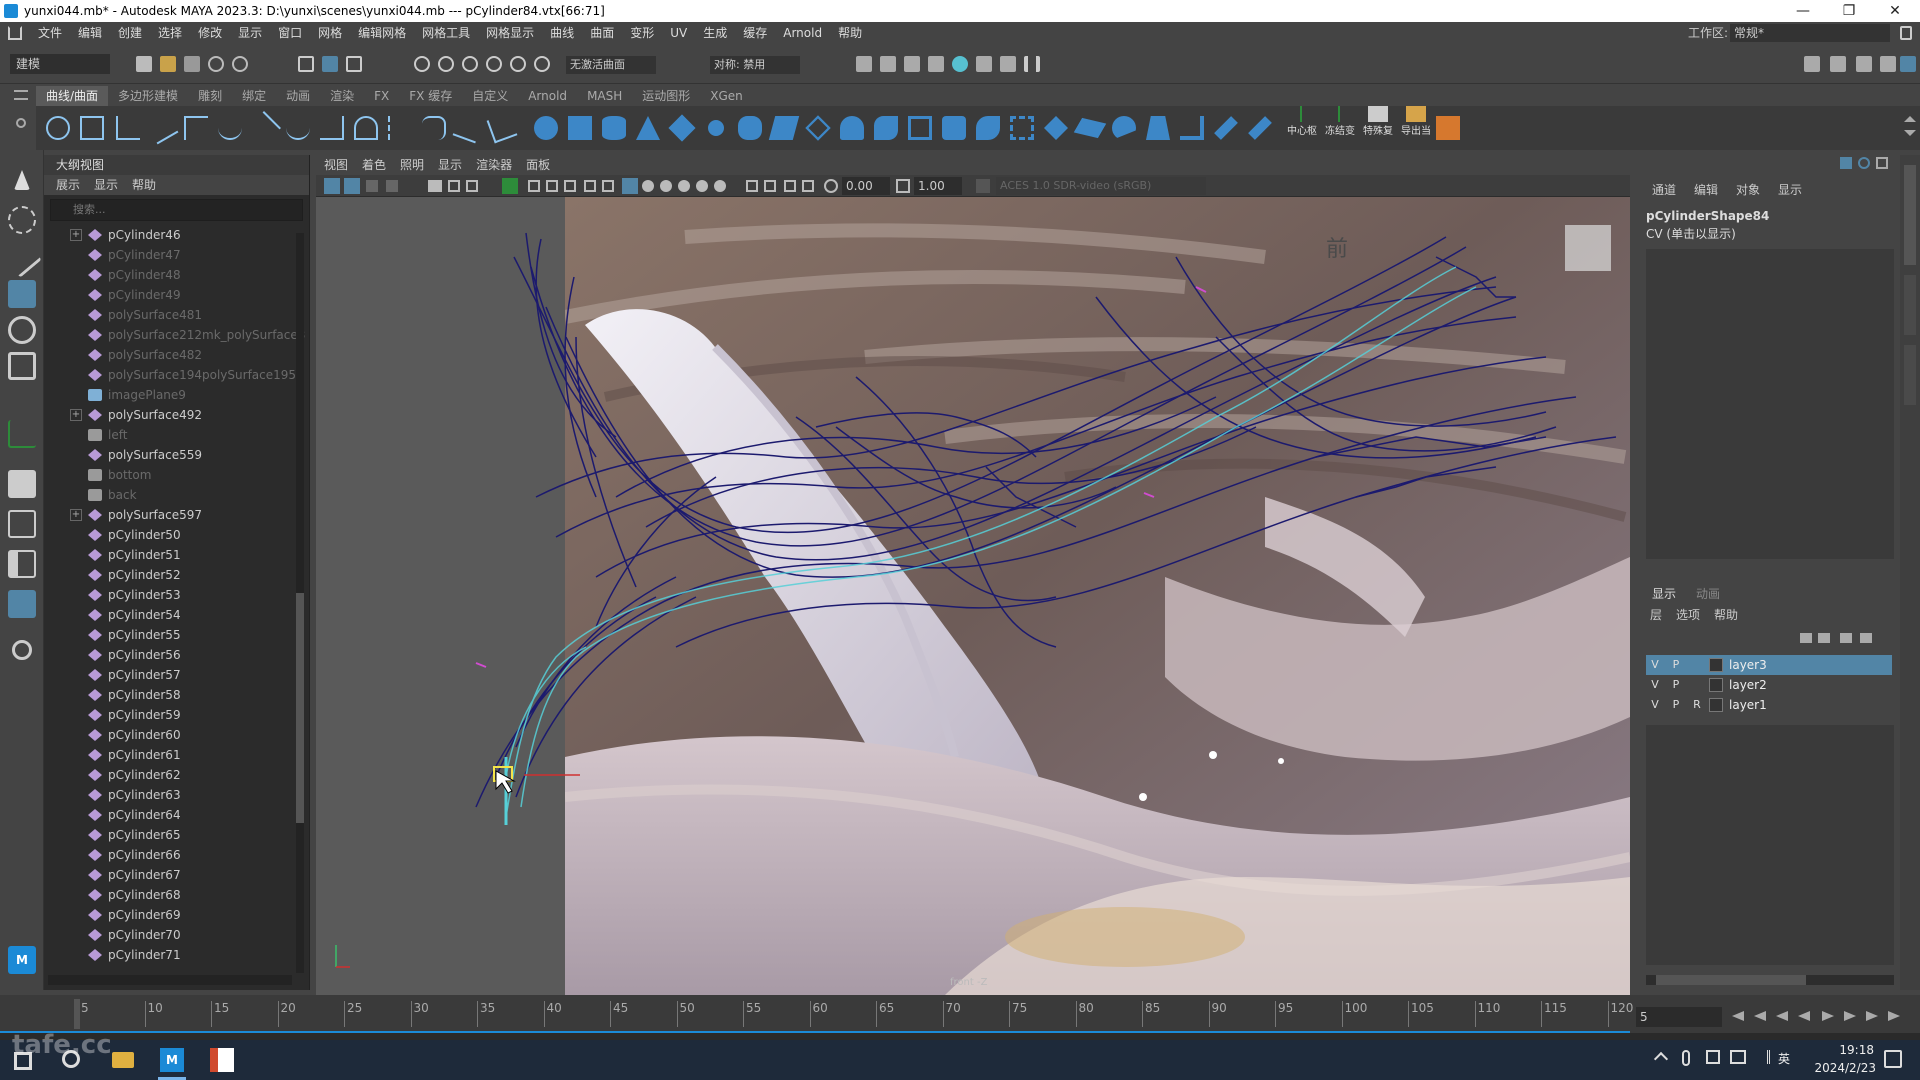 The image size is (1920, 1080). Describe the element at coordinates (678, 33) in the screenshot. I see `menu-uv: UV` at that location.